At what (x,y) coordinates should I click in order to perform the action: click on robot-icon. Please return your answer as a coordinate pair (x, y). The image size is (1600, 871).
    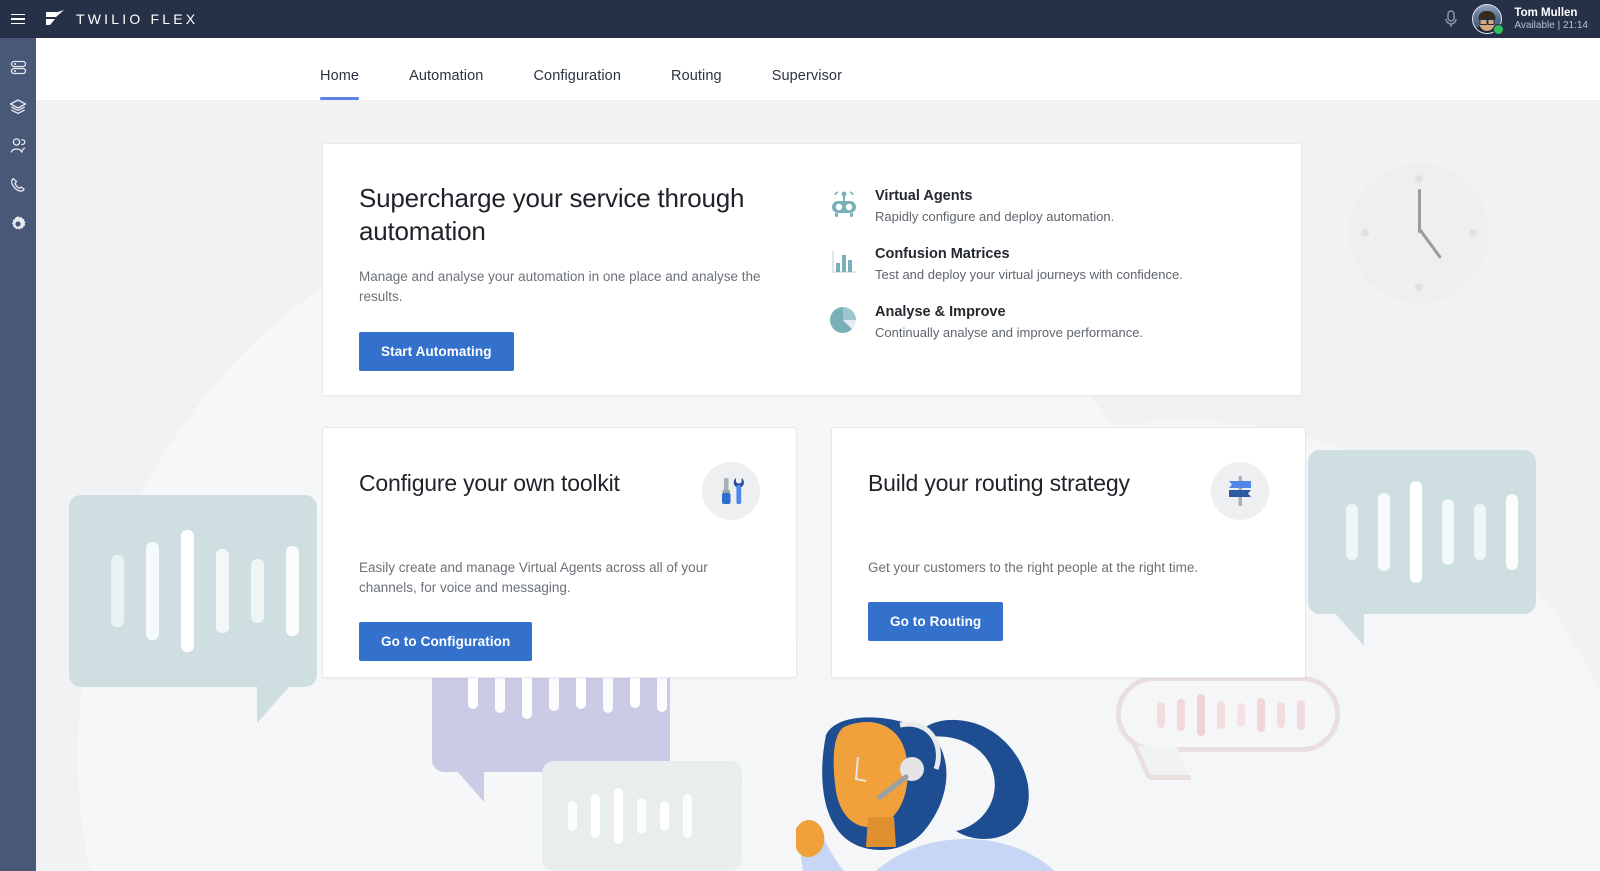
    Looking at the image, I should click on (844, 206).